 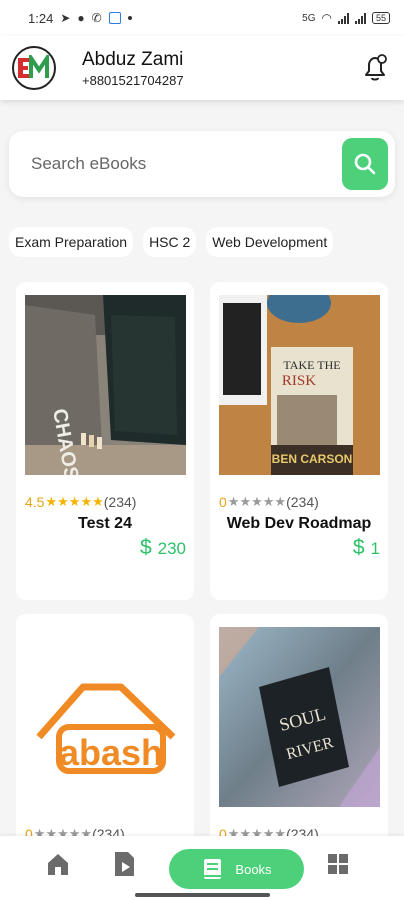 What do you see at coordinates (35, 502) in the screenshot?
I see `rating-value: 4.5` at bounding box center [35, 502].